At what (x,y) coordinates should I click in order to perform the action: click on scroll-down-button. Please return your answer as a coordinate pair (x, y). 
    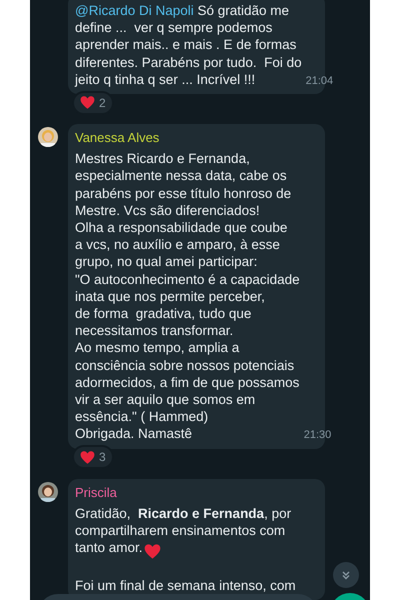
    Looking at the image, I should click on (346, 575).